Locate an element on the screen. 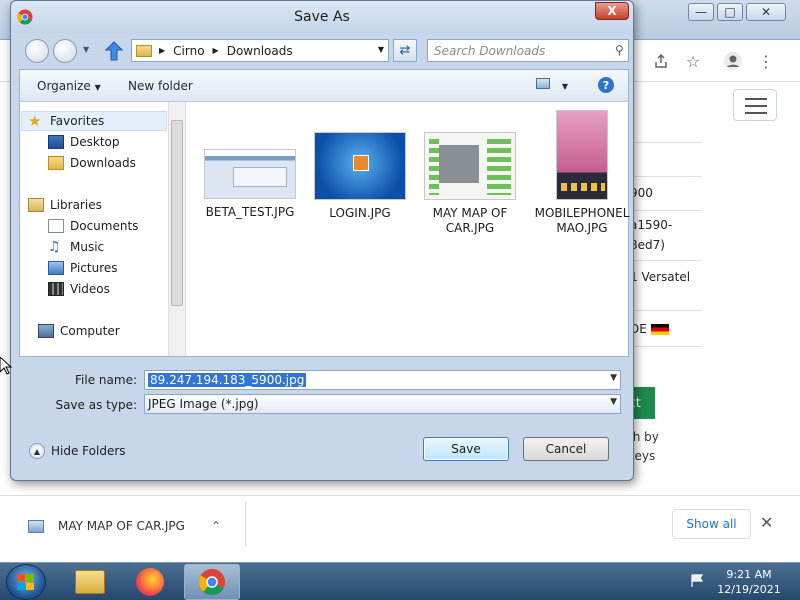  save-as-type-select: JPEG Image (*.jpg) ▼ is located at coordinates (382, 404).